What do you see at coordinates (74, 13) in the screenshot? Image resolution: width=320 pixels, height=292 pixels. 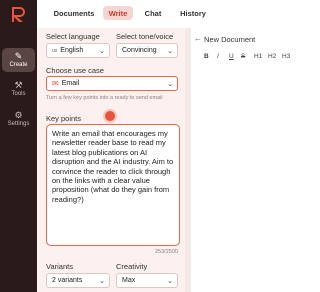 I see `tab-documents: Documents` at bounding box center [74, 13].